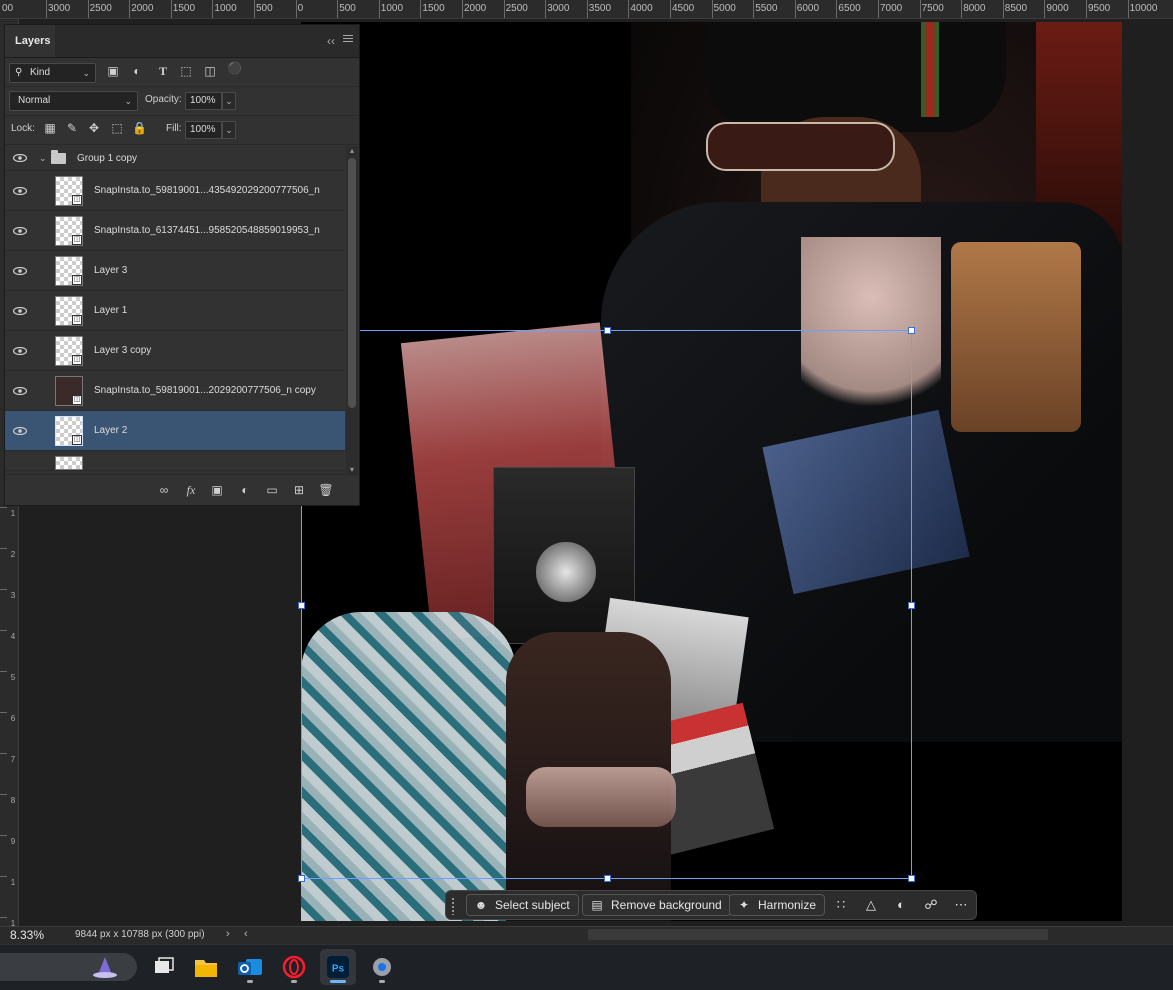  What do you see at coordinates (250, 967) in the screenshot?
I see `outlook-button` at bounding box center [250, 967].